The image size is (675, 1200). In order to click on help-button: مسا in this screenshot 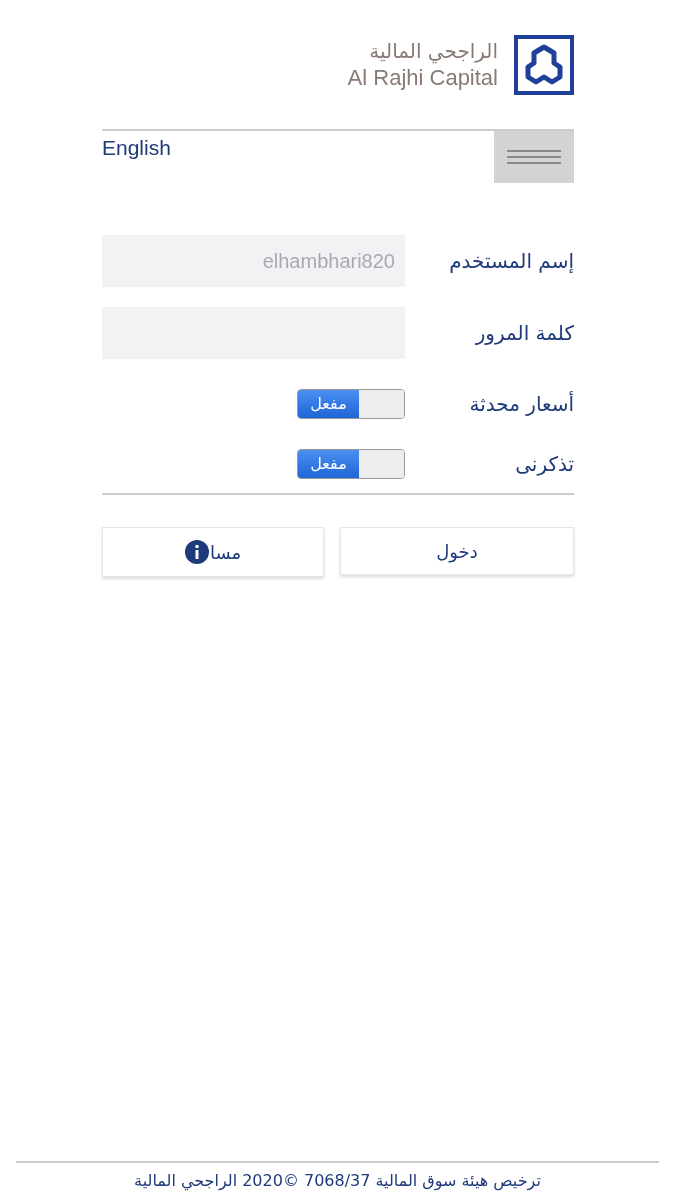, I will do `click(213, 552)`.